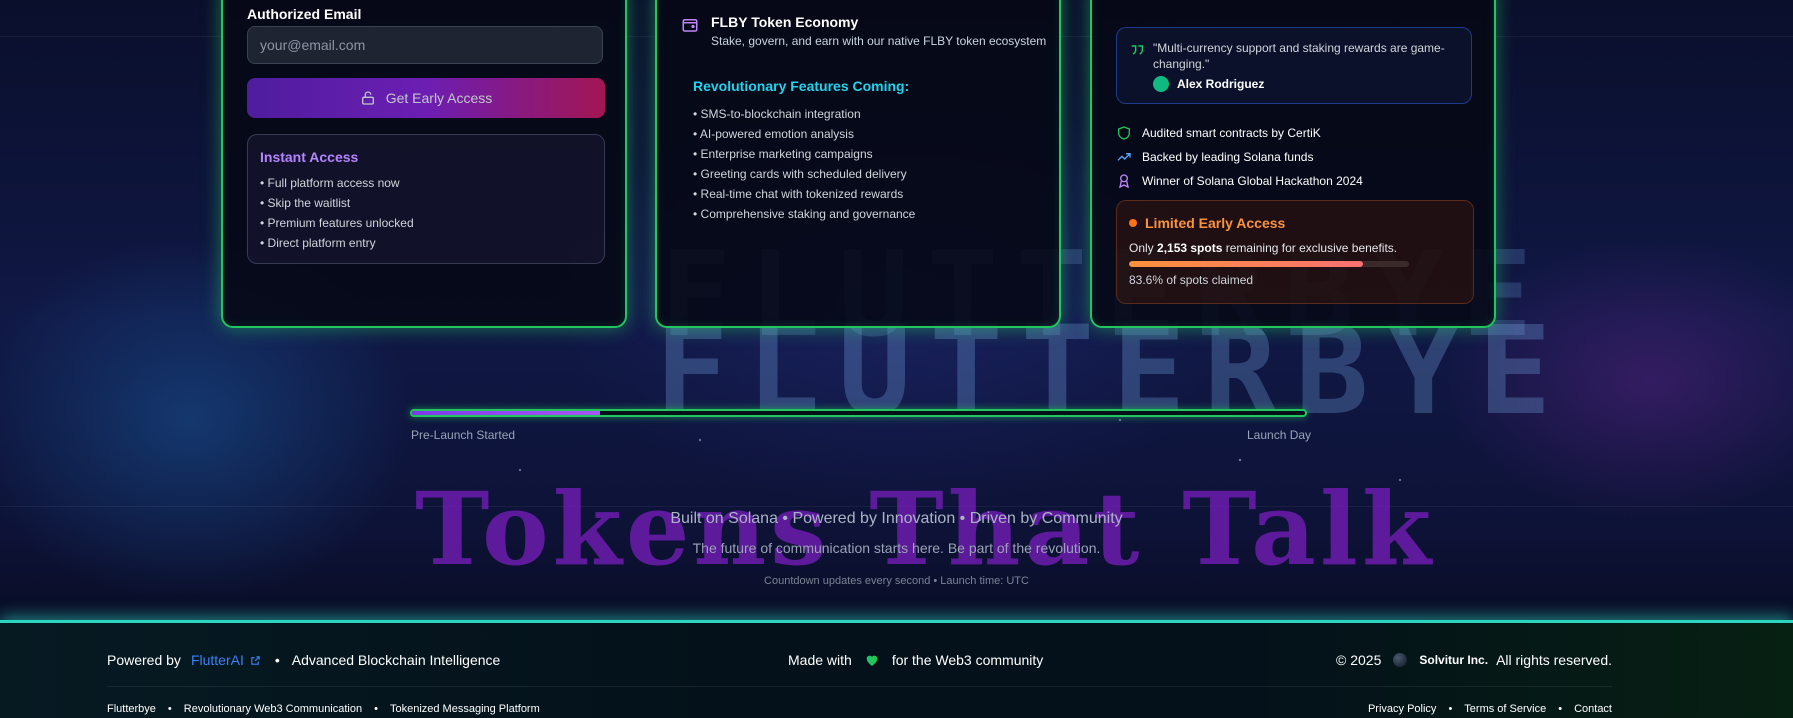  I want to click on for-community-label: for the Web3 community, so click(967, 660).